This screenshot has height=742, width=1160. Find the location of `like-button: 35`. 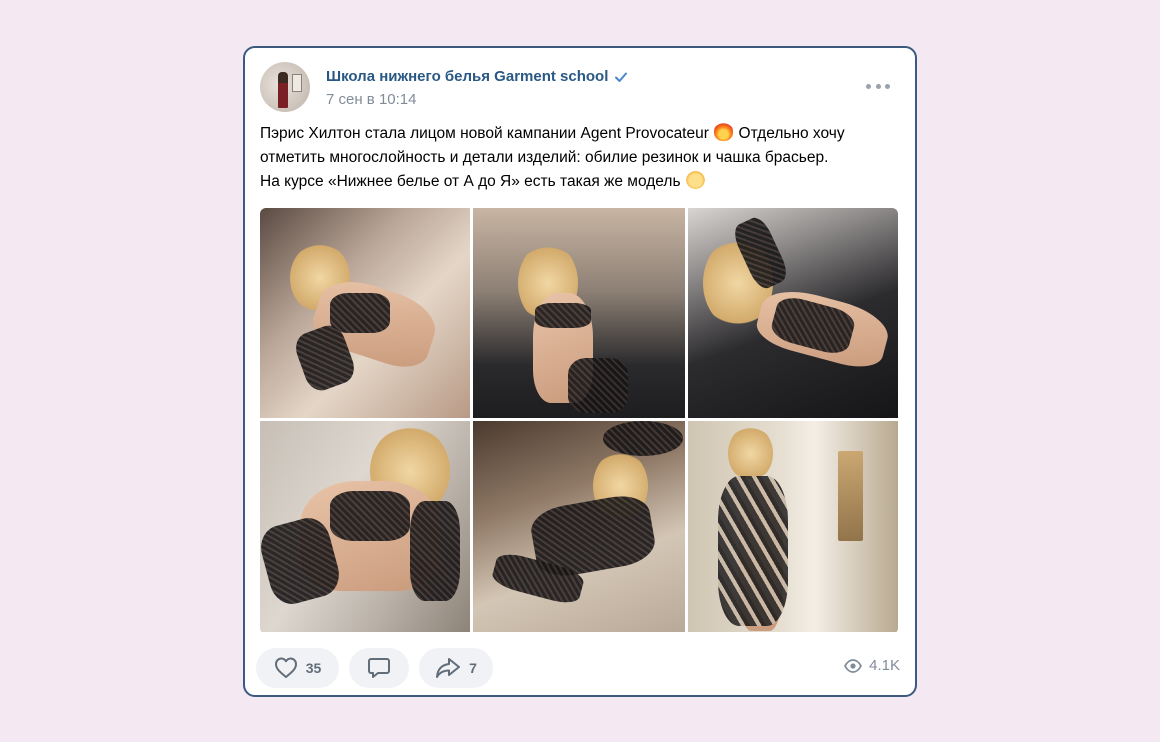

like-button: 35 is located at coordinates (297, 668).